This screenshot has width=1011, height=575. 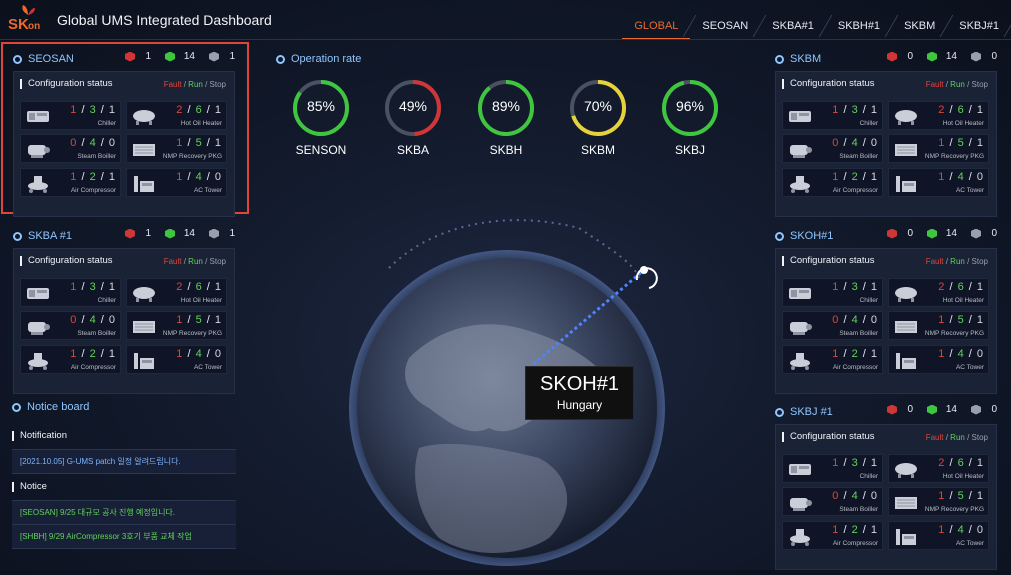 What do you see at coordinates (804, 412) in the screenshot?
I see `panel-title: SKBJ #1` at bounding box center [804, 412].